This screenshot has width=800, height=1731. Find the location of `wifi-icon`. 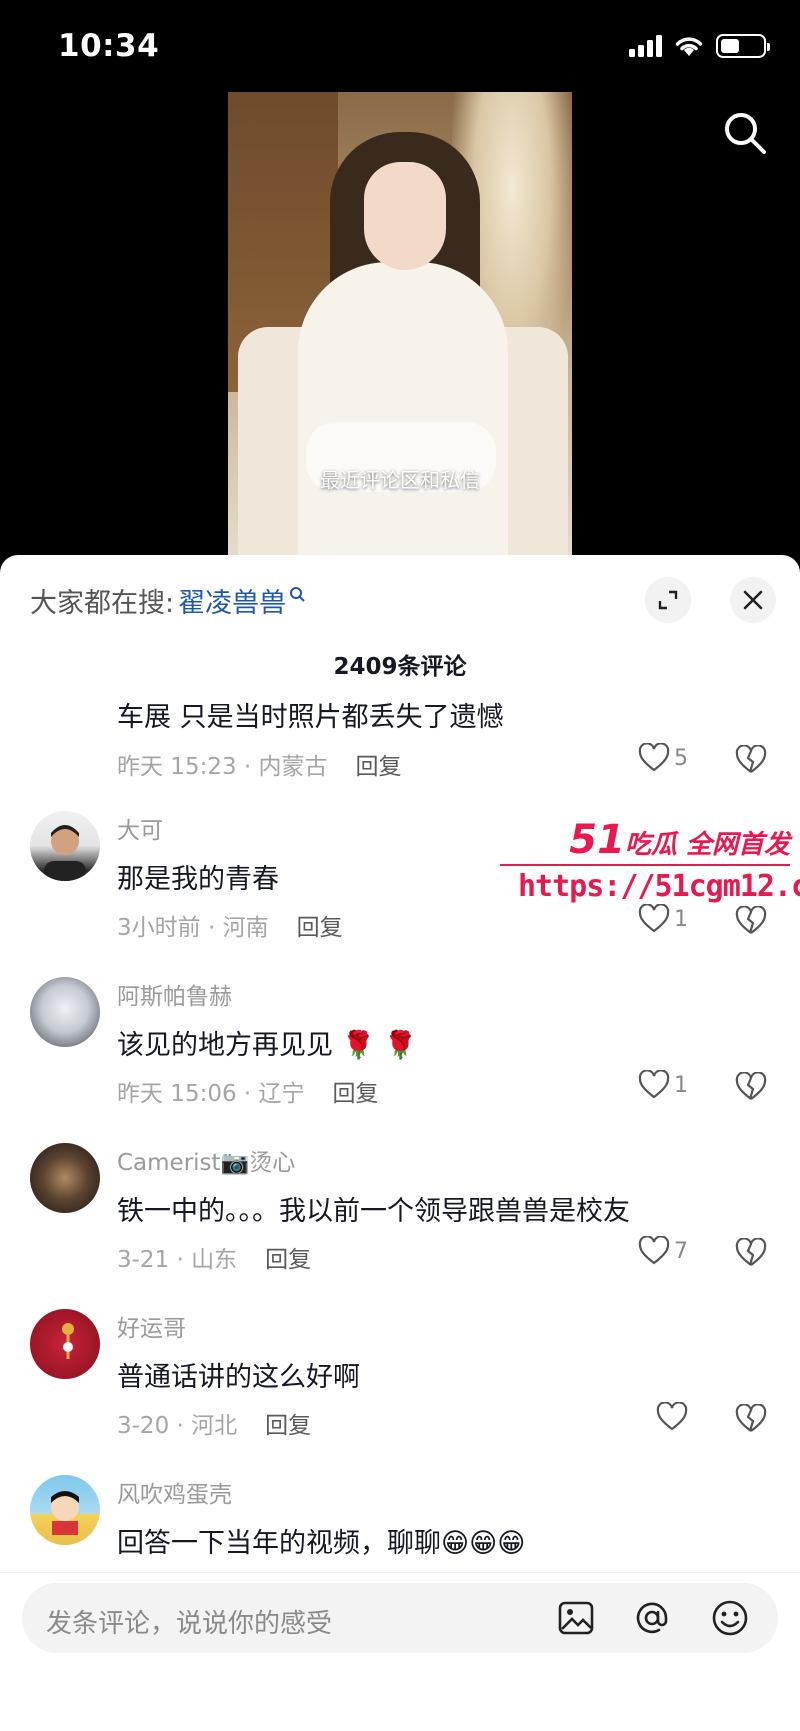

wifi-icon is located at coordinates (689, 46).